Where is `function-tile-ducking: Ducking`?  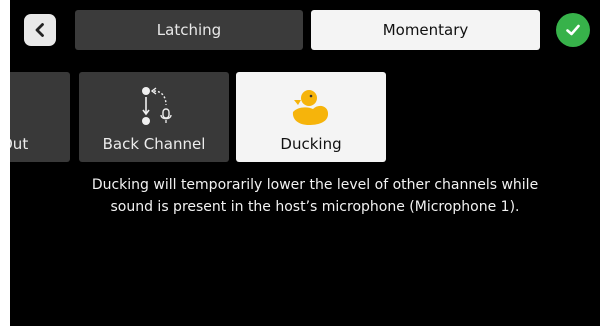 function-tile-ducking: Ducking is located at coordinates (311, 117).